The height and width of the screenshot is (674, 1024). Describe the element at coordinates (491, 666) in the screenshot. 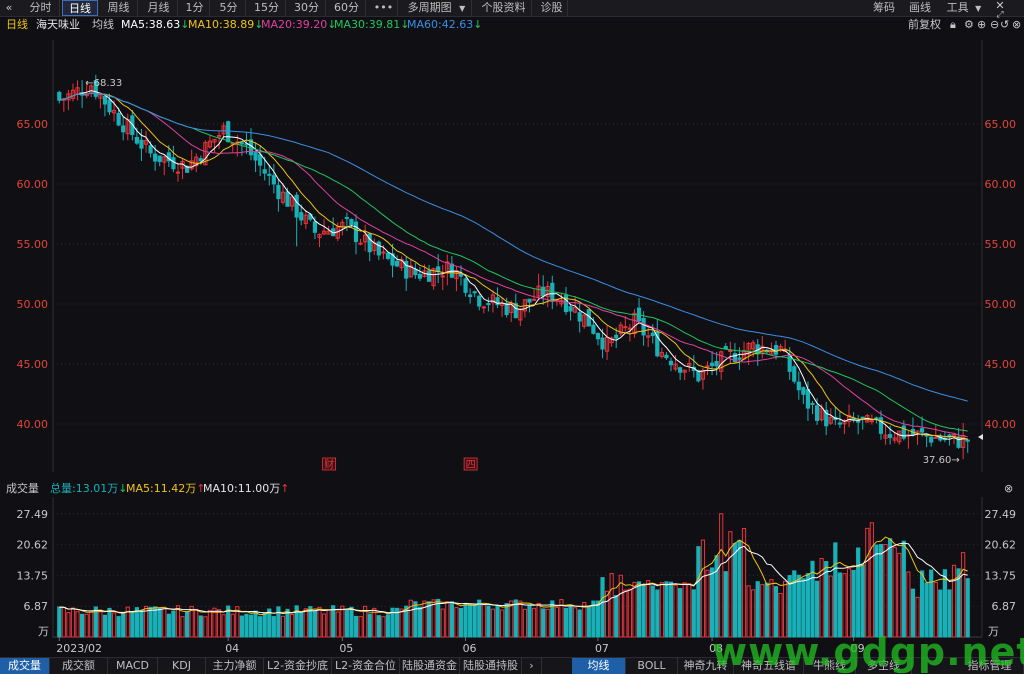

I see `indicator-tab: 陆股通持股` at that location.